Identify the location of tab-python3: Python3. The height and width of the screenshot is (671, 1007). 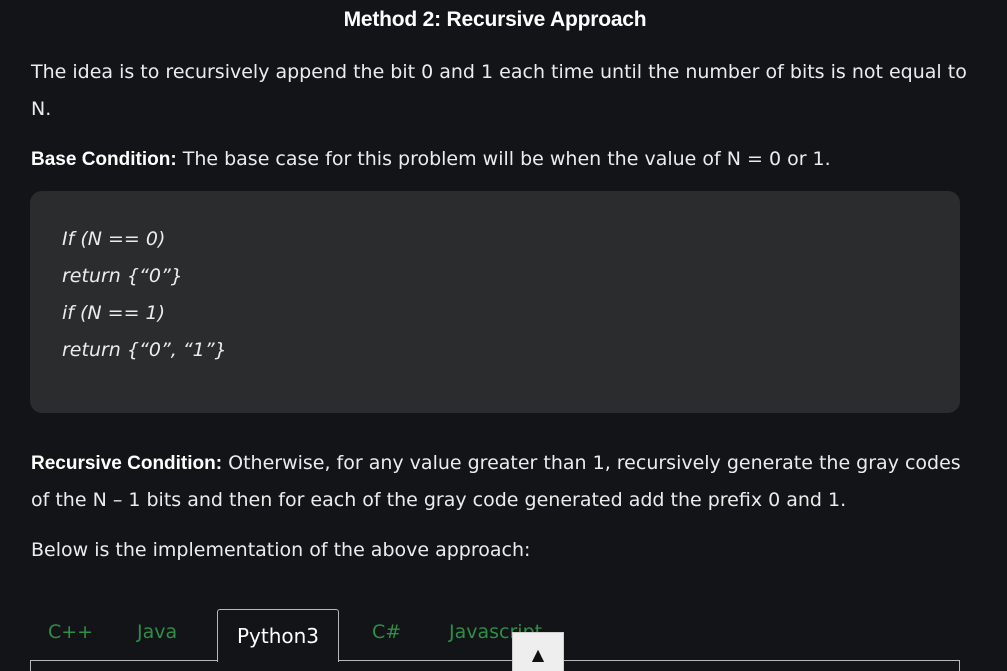
(278, 635).